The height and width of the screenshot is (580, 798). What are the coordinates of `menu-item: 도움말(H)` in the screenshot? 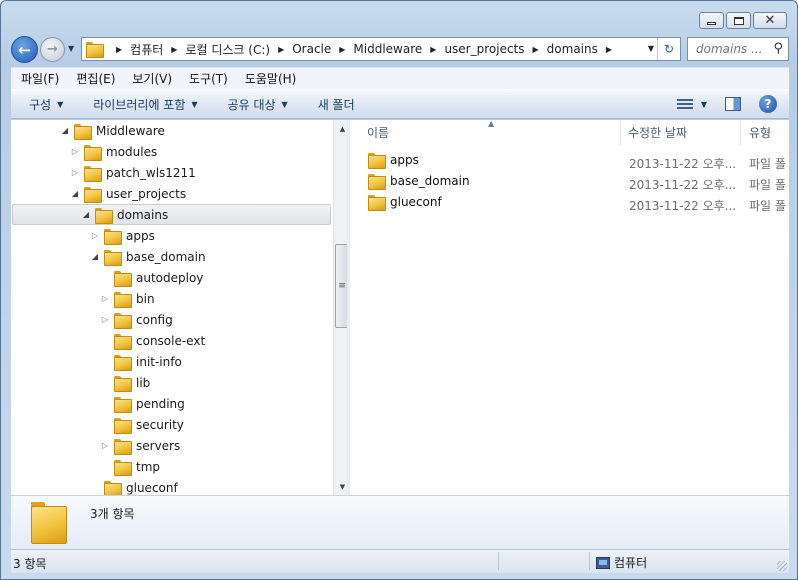 It's located at (271, 78).